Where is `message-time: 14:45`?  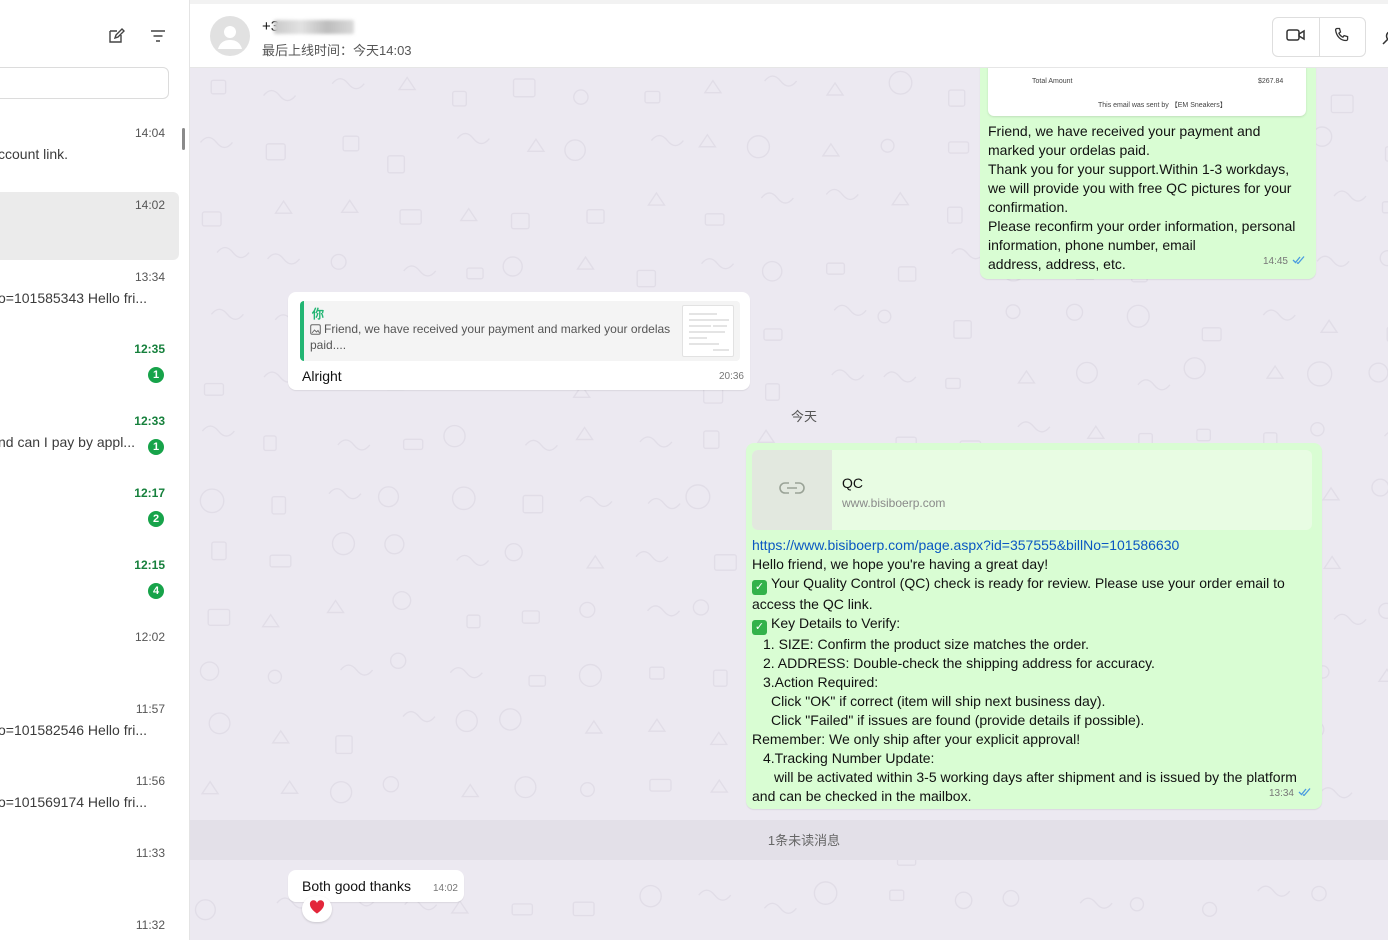
message-time: 14:45 is located at coordinates (1275, 261).